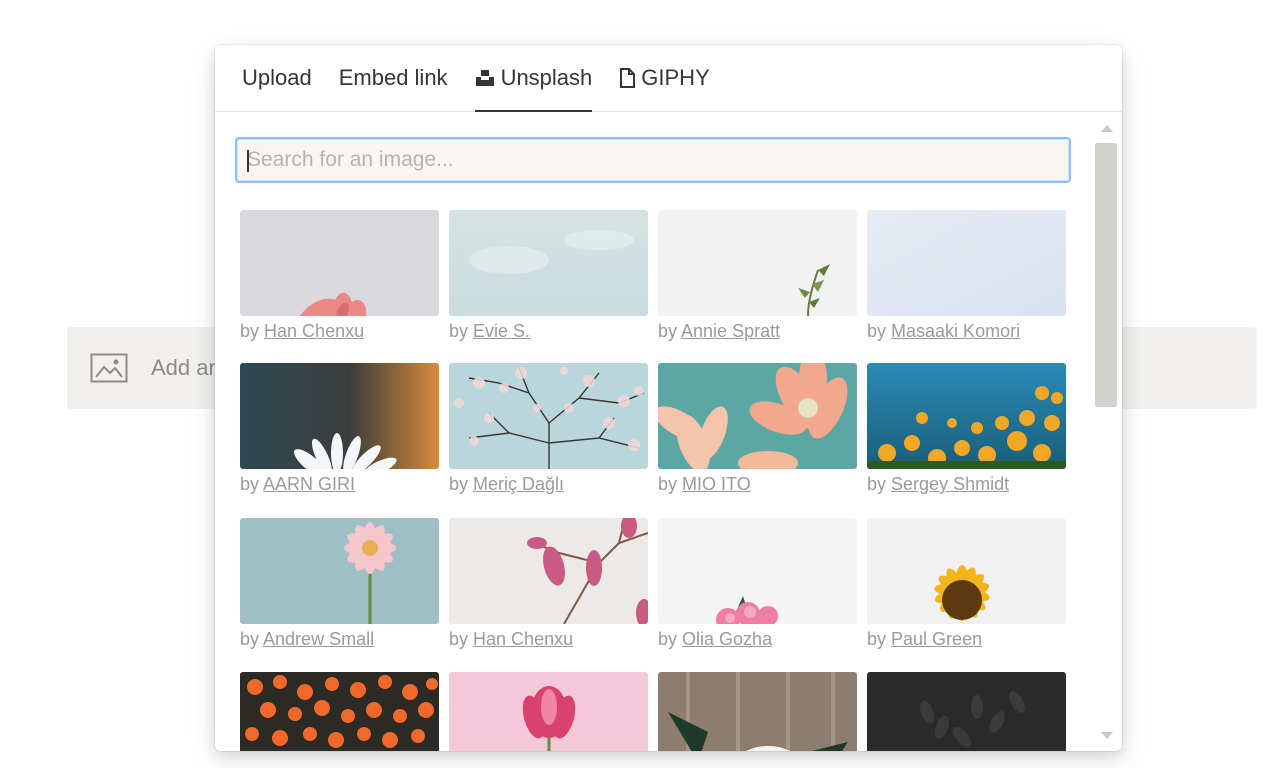 The height and width of the screenshot is (768, 1287). I want to click on photo-card: by Meriç Dağlı, so click(548, 429).